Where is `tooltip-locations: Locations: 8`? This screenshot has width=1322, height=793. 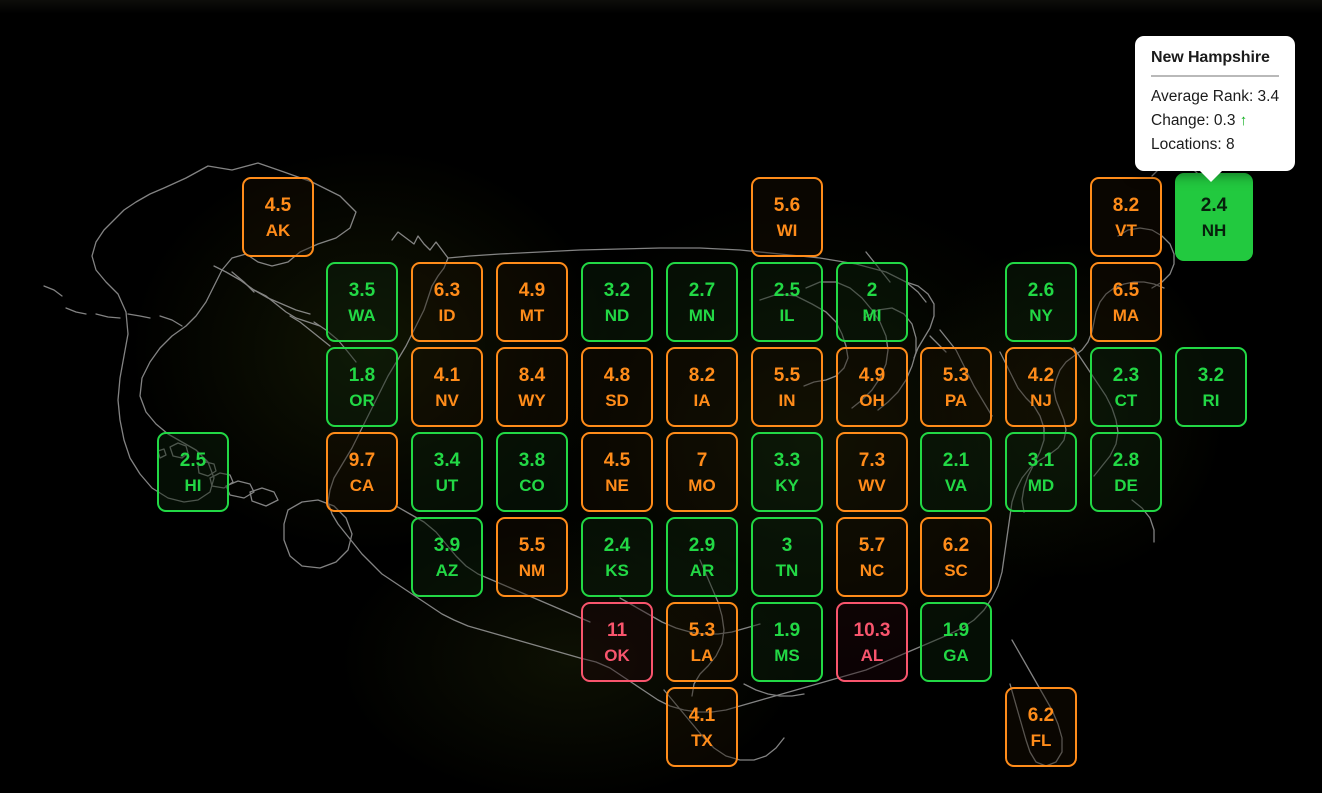
tooltip-locations: Locations: 8 is located at coordinates (1215, 145).